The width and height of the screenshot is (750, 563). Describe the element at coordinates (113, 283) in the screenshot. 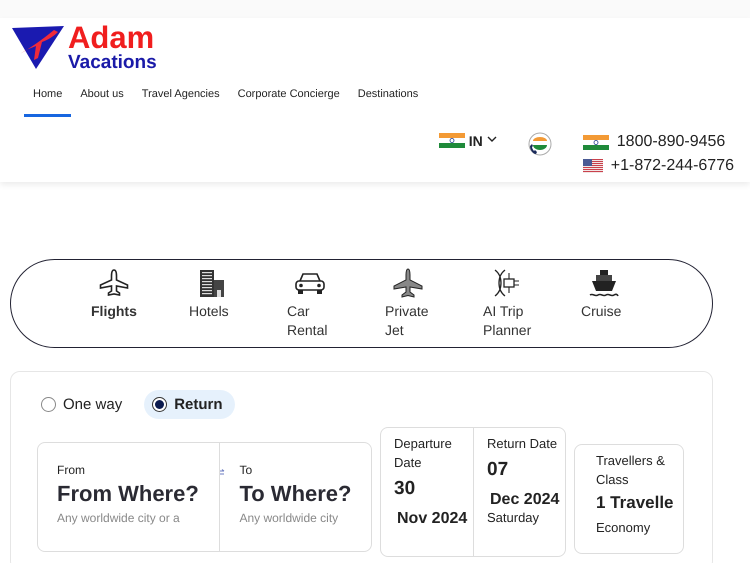

I see `airplane-icon` at that location.